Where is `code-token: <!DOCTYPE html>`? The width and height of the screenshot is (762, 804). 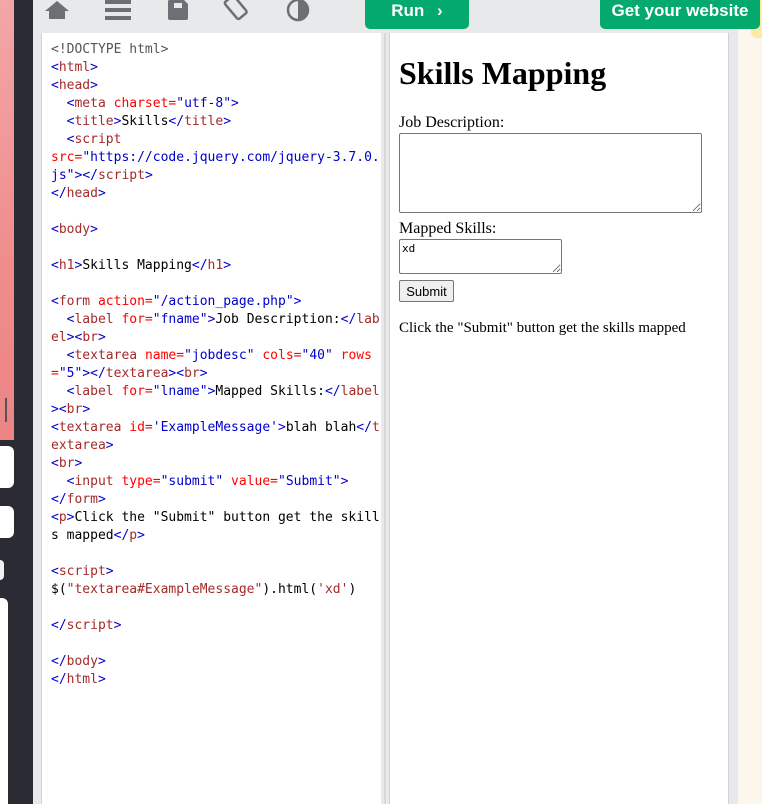
code-token: <!DOCTYPE html> is located at coordinates (110, 49).